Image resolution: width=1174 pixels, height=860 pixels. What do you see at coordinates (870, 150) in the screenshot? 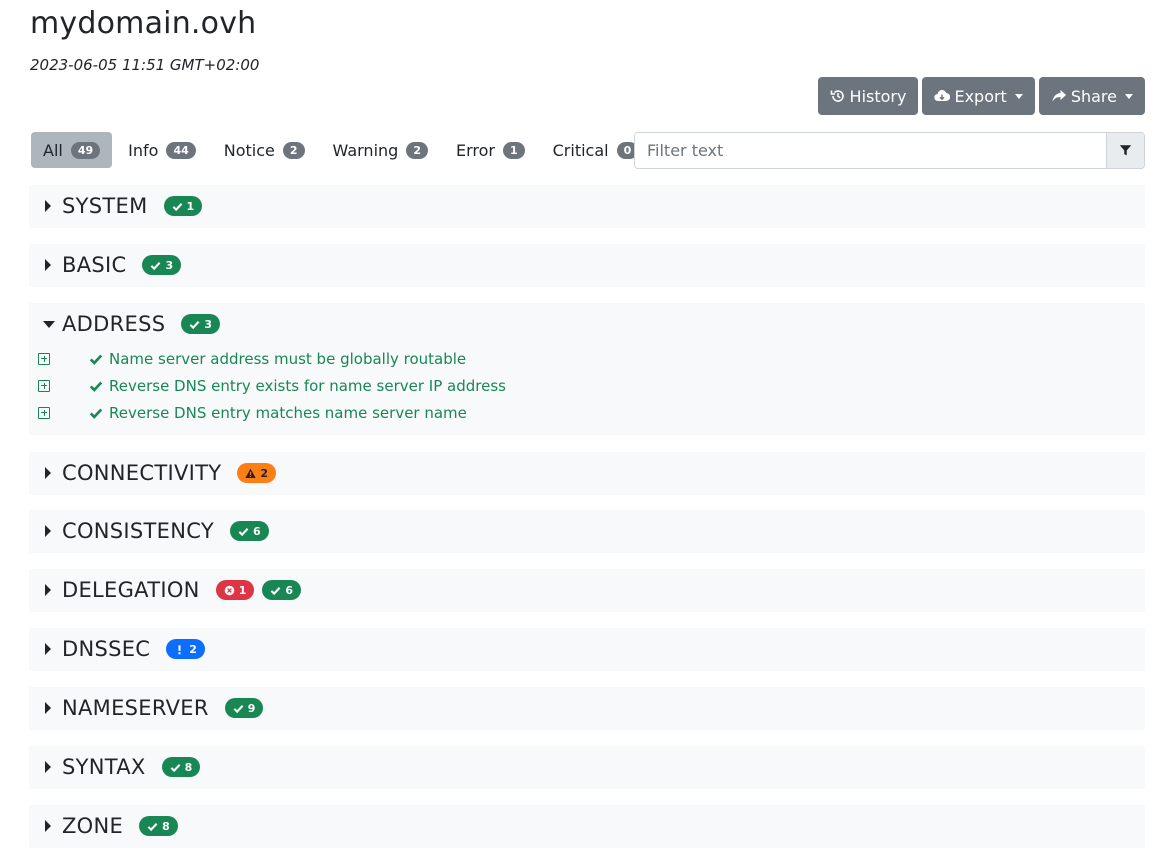
I see `filter-text-input` at bounding box center [870, 150].